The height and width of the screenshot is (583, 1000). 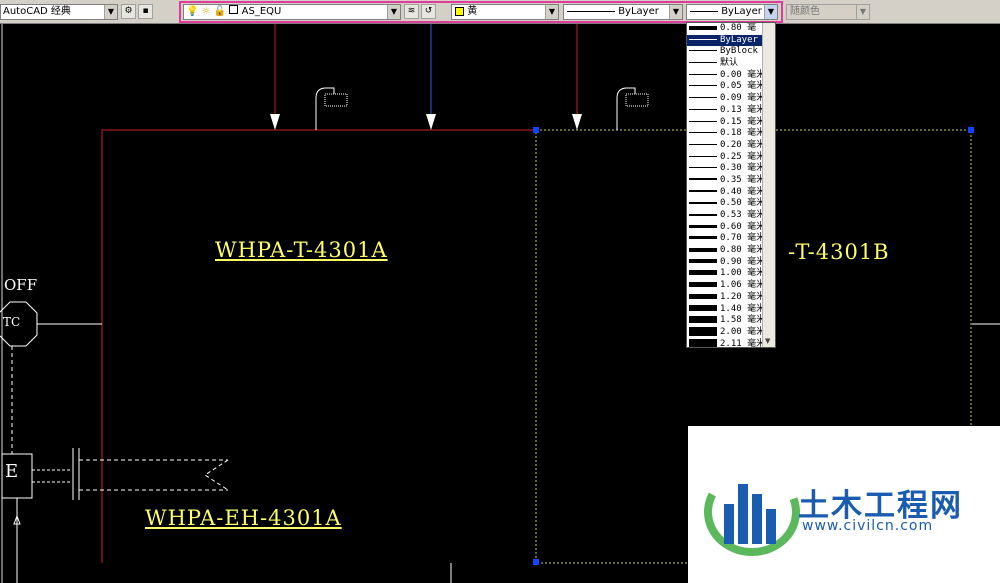 What do you see at coordinates (743, 74) in the screenshot?
I see `lineweight-option-label: 0.00 毫米` at bounding box center [743, 74].